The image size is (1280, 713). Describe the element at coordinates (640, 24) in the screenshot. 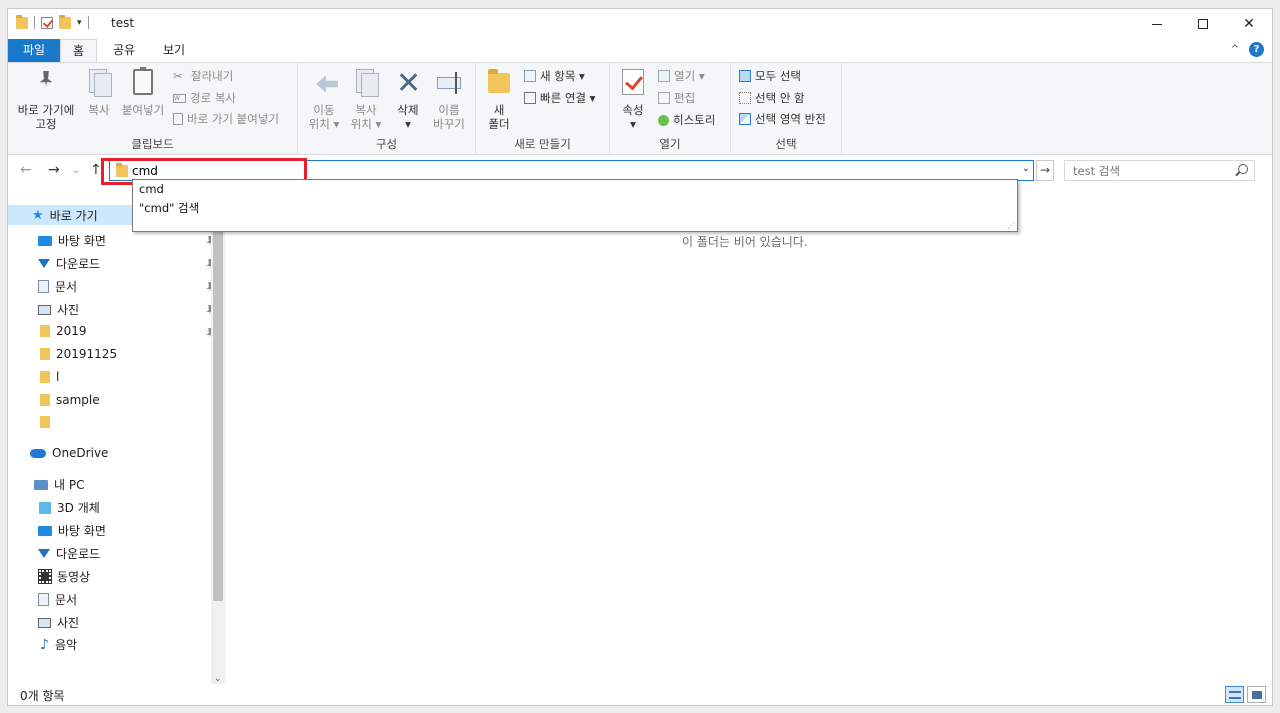

I see `title-bar: ▾ test ✕` at that location.